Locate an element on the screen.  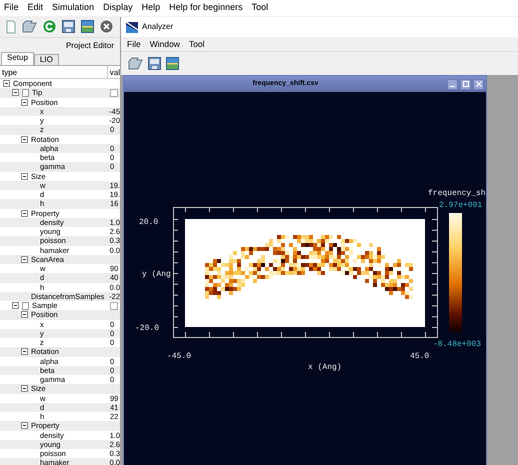
menu-item: Help for beginners is located at coordinates (206, 8).